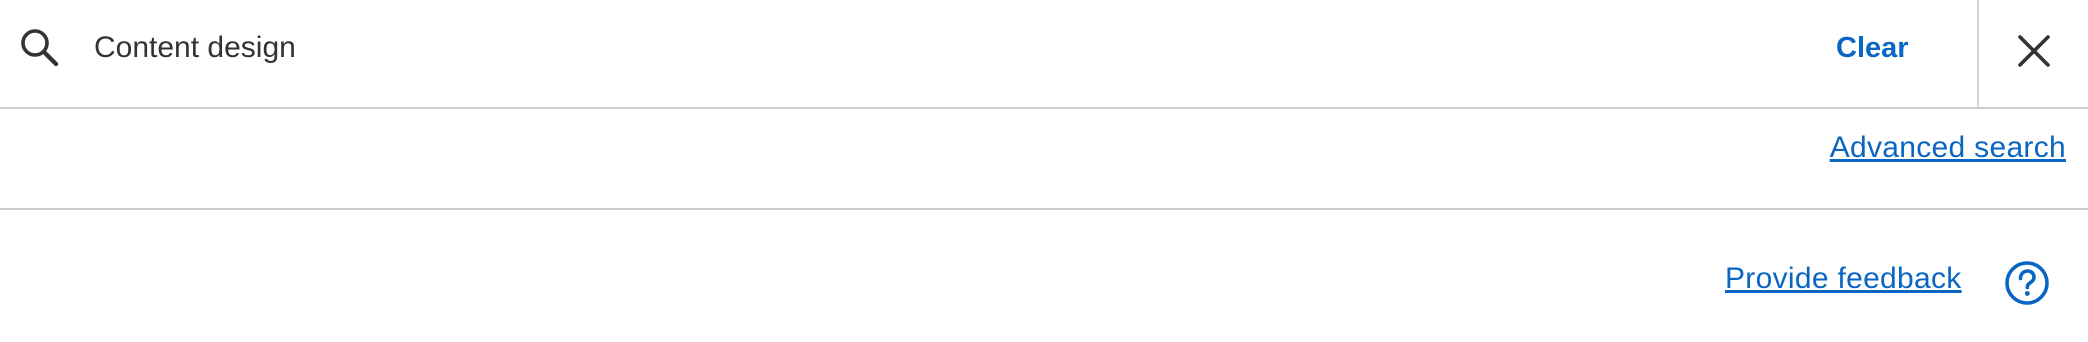 This screenshot has width=2088, height=342. Describe the element at coordinates (1948, 148) in the screenshot. I see `advanced-search-link: Advanced search` at that location.